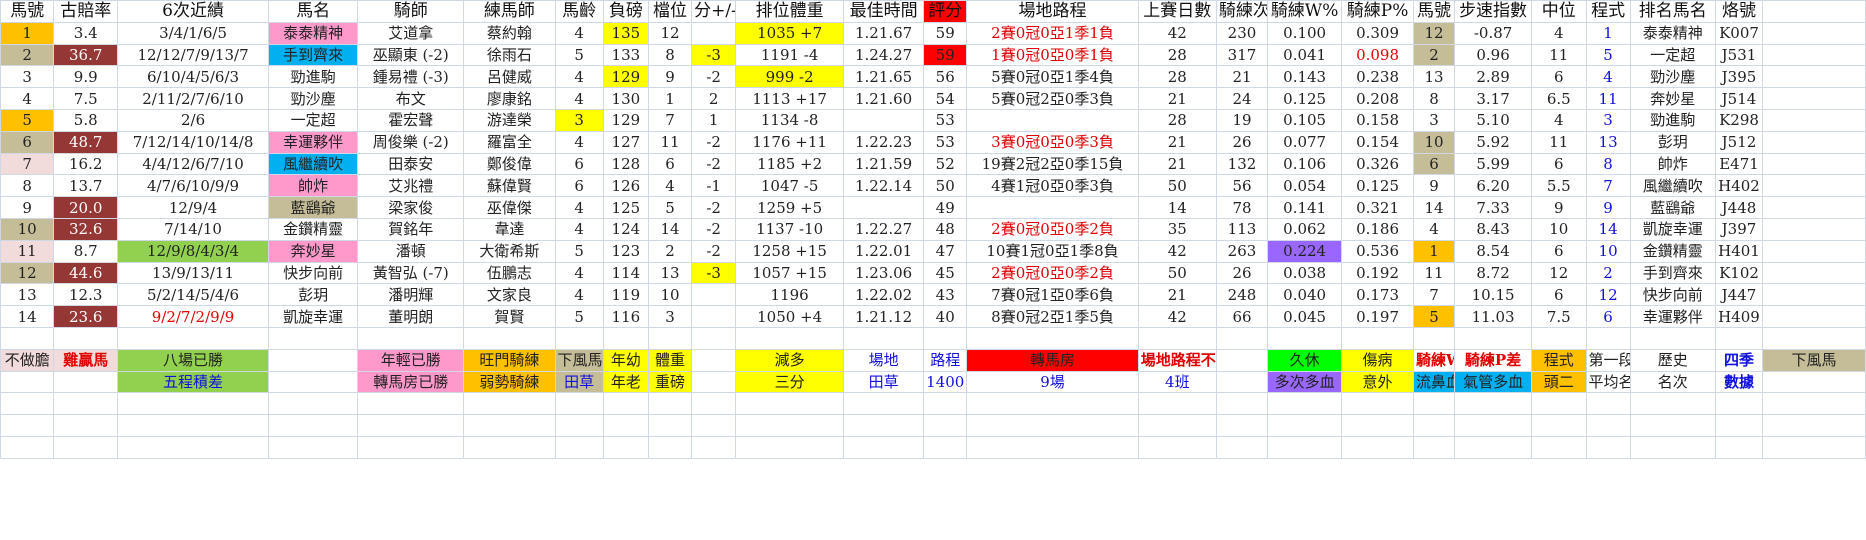 This screenshot has width=1866, height=540. Describe the element at coordinates (193, 186) in the screenshot. I see `cell-recent-form: 4/7/6/10/9/9` at that location.